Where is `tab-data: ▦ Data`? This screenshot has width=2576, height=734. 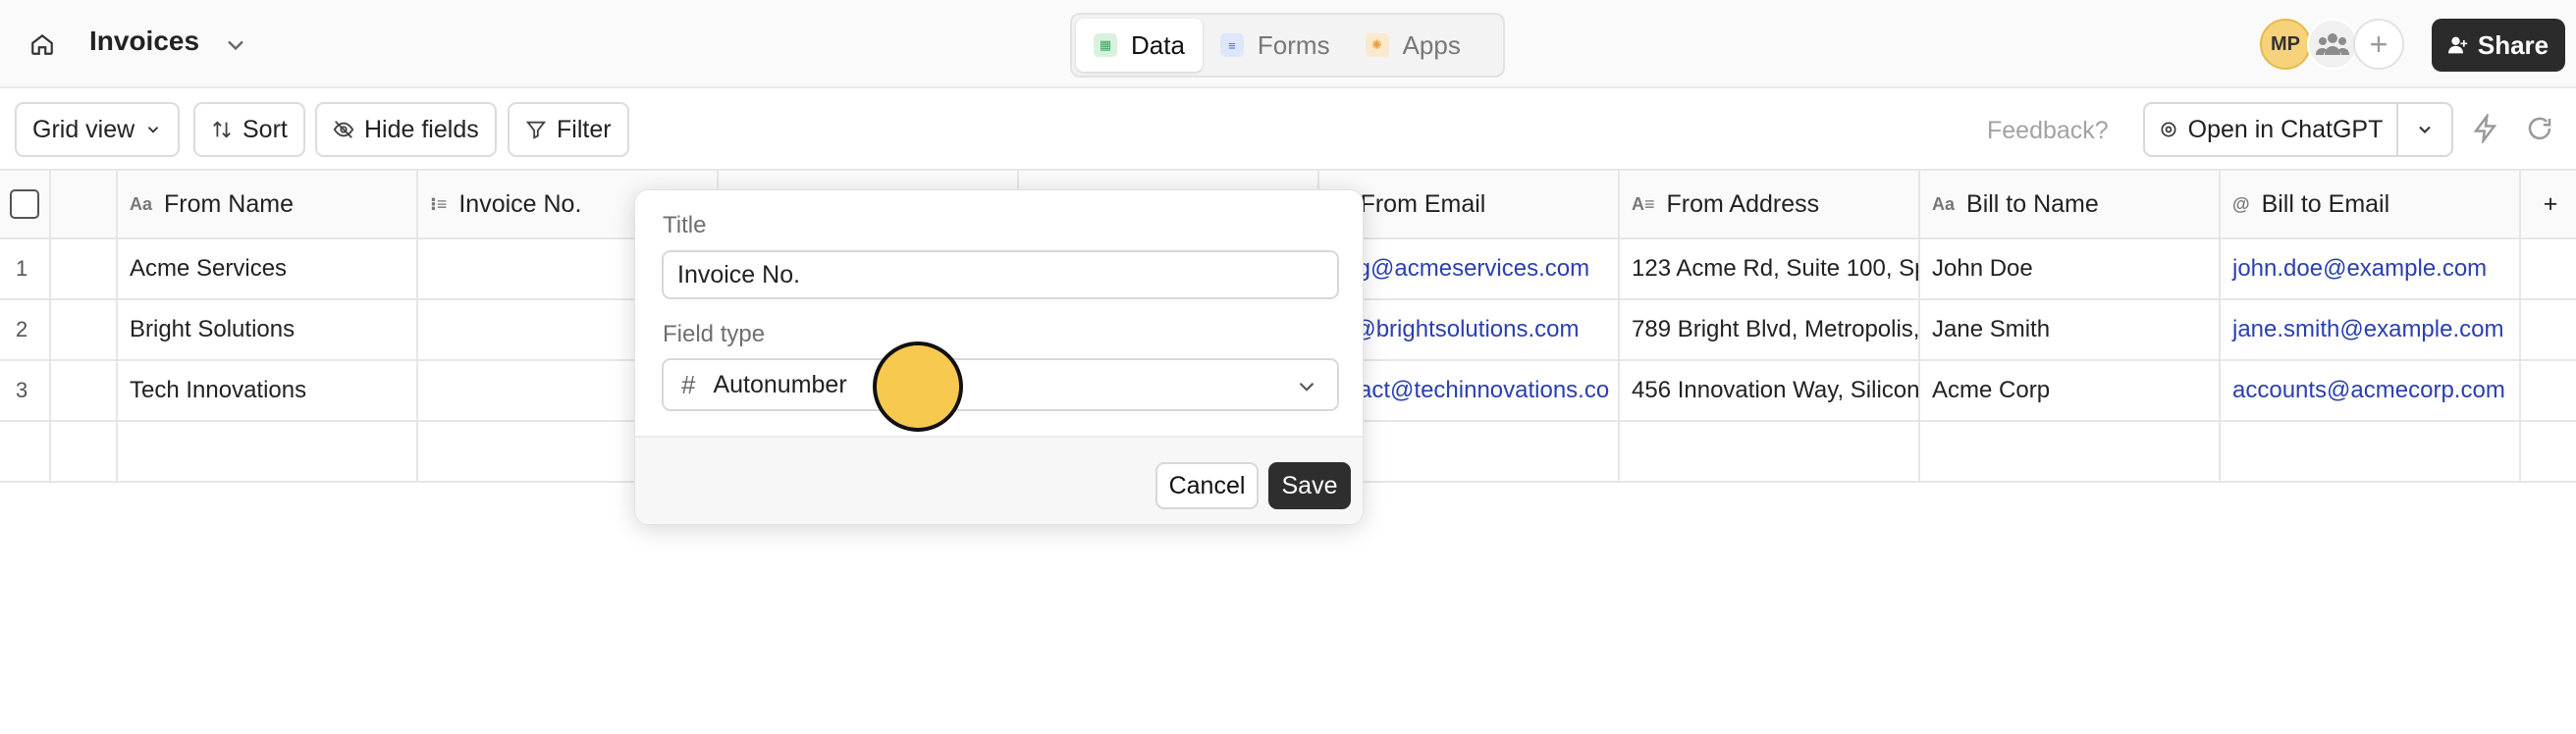 tab-data: ▦ Data is located at coordinates (1139, 45).